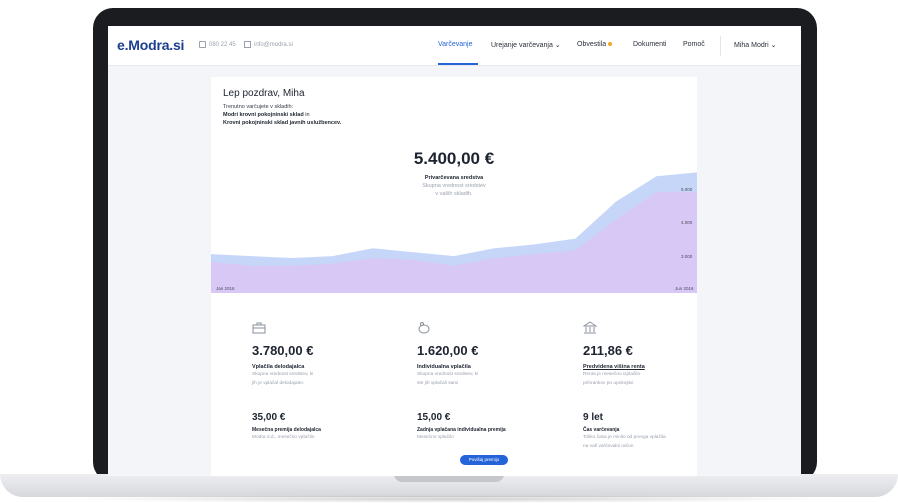  What do you see at coordinates (720, 46) in the screenshot?
I see `nav-divider` at bounding box center [720, 46].